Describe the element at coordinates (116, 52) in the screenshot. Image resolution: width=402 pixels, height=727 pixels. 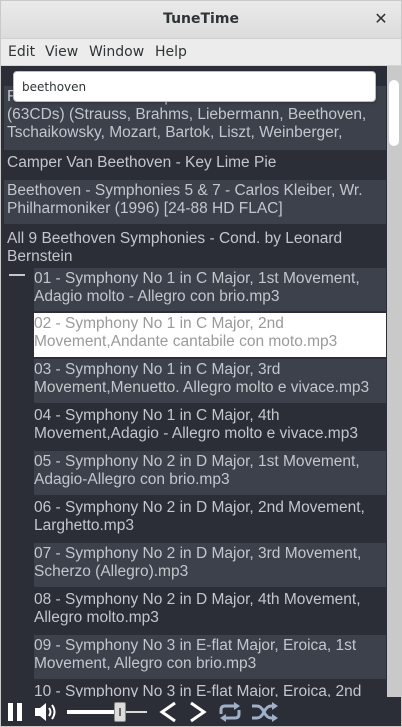
I see `menu-window: Window` at that location.